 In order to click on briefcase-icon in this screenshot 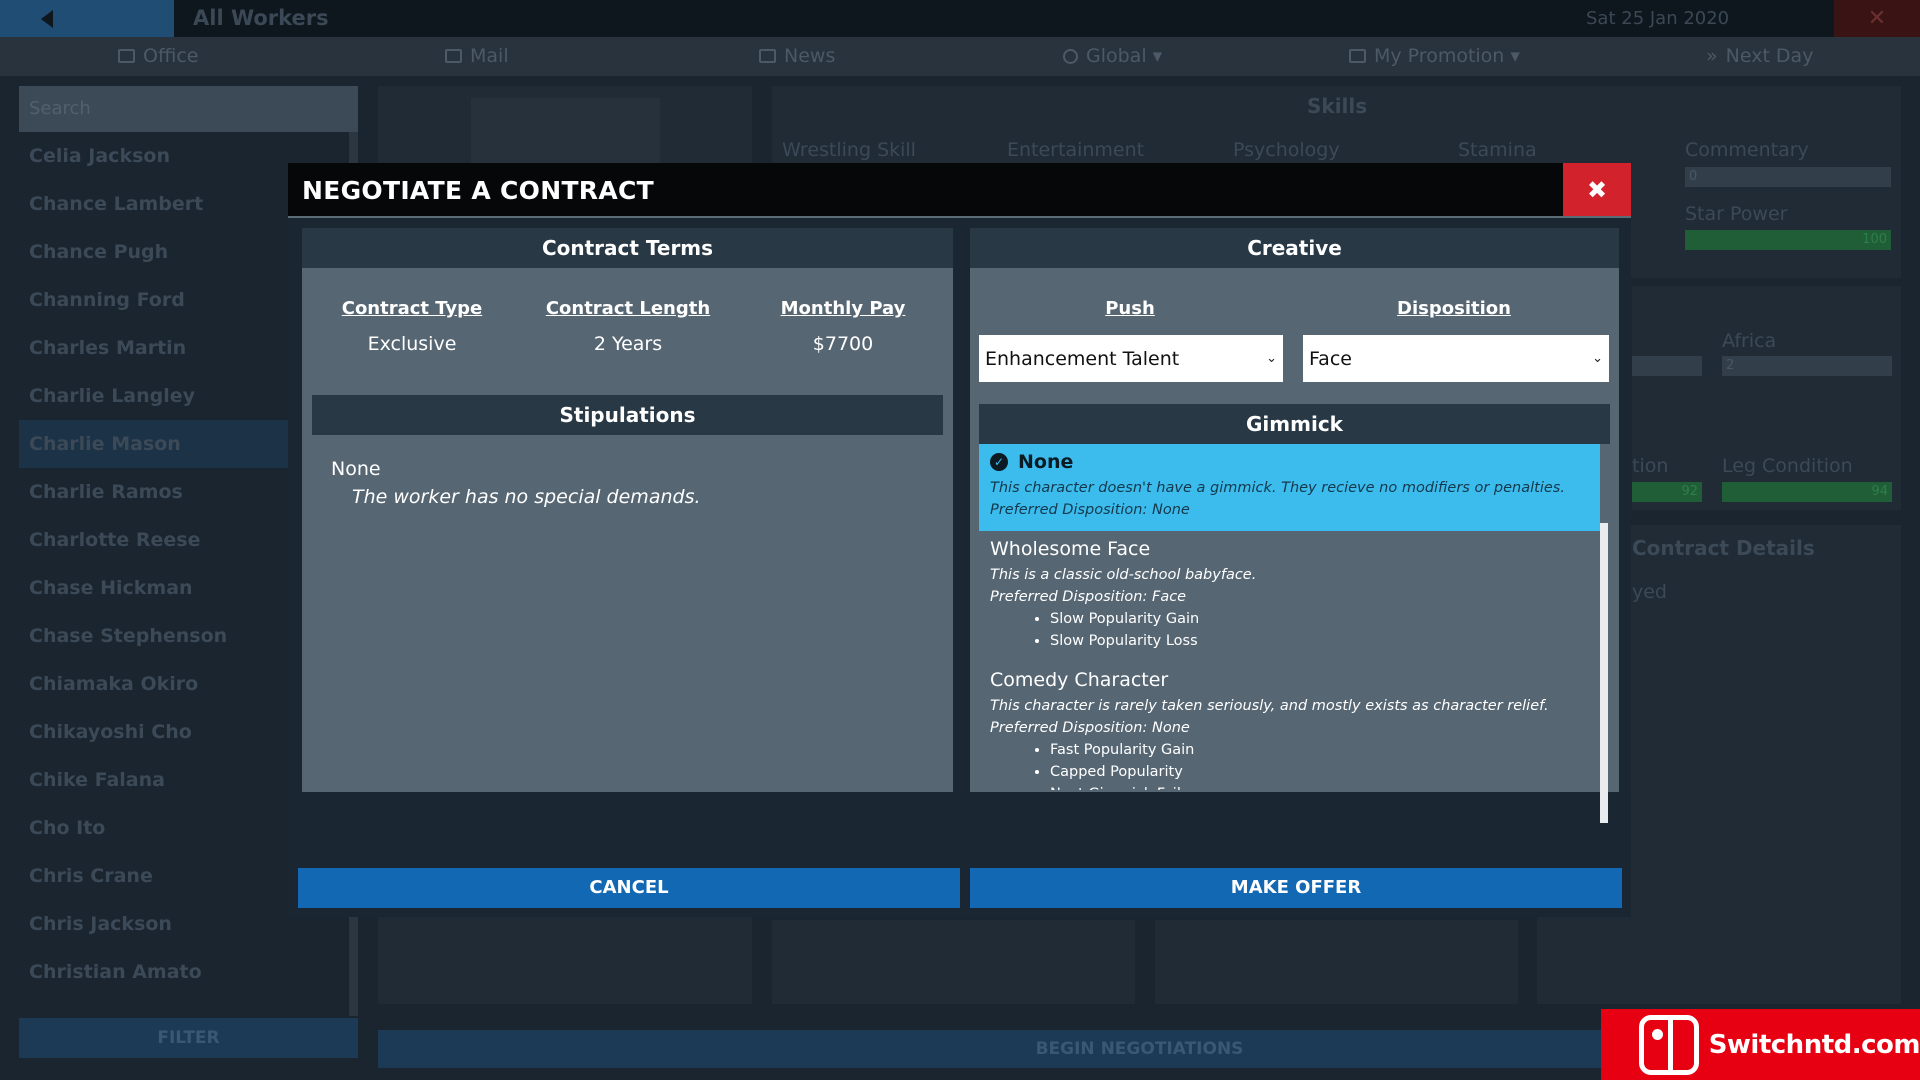, I will do `click(126, 56)`.